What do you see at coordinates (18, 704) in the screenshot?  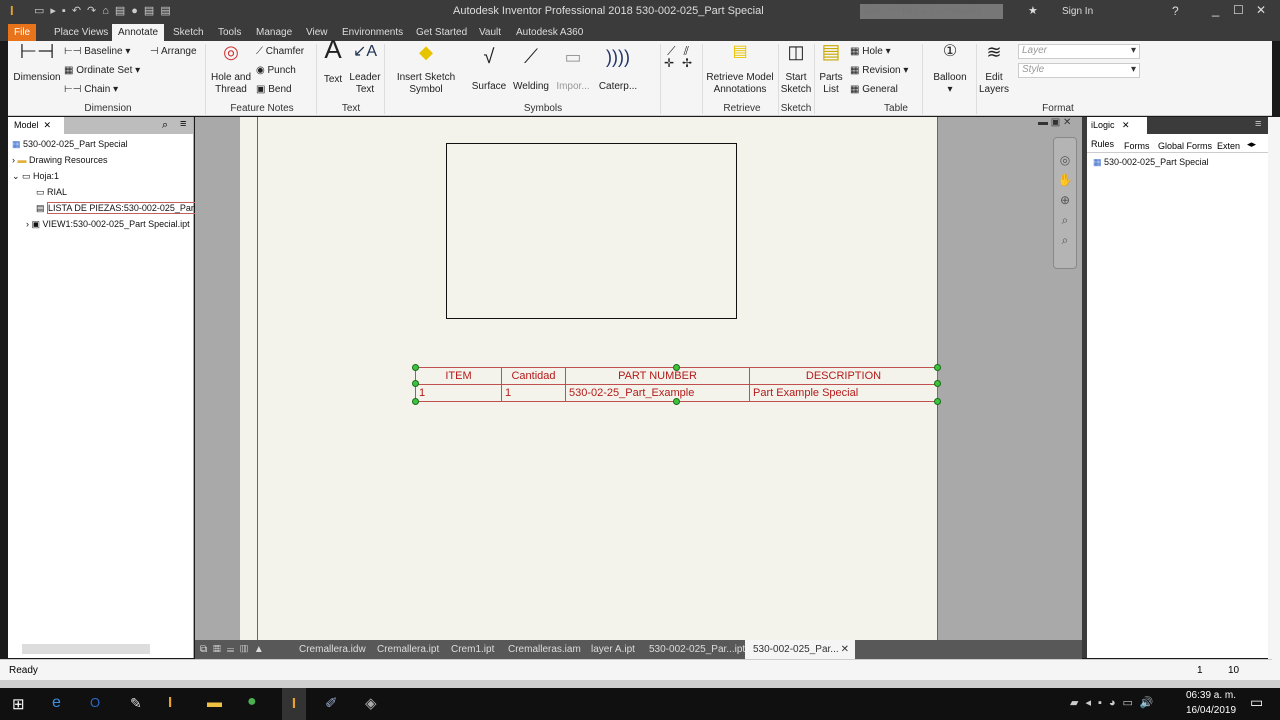 I see `windows-start-icon: ⊞` at bounding box center [18, 704].